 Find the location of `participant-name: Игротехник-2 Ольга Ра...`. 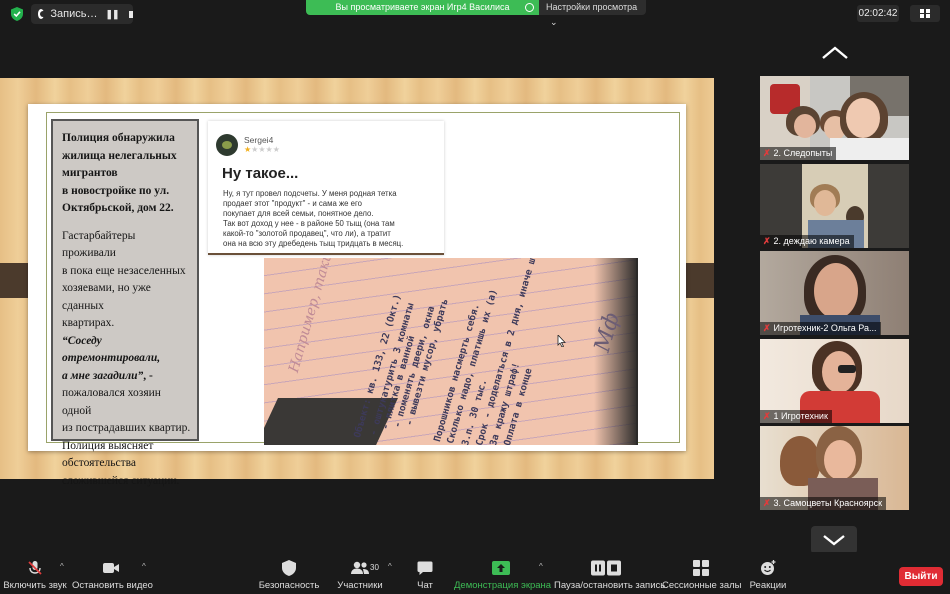

participant-name: Игротехник-2 Ольга Ра... is located at coordinates (825, 328).